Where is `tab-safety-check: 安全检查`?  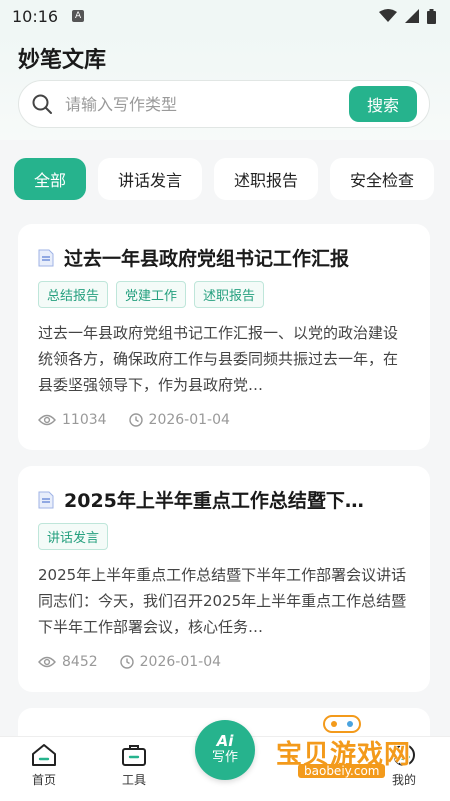 tab-safety-check: 安全检查 is located at coordinates (382, 179).